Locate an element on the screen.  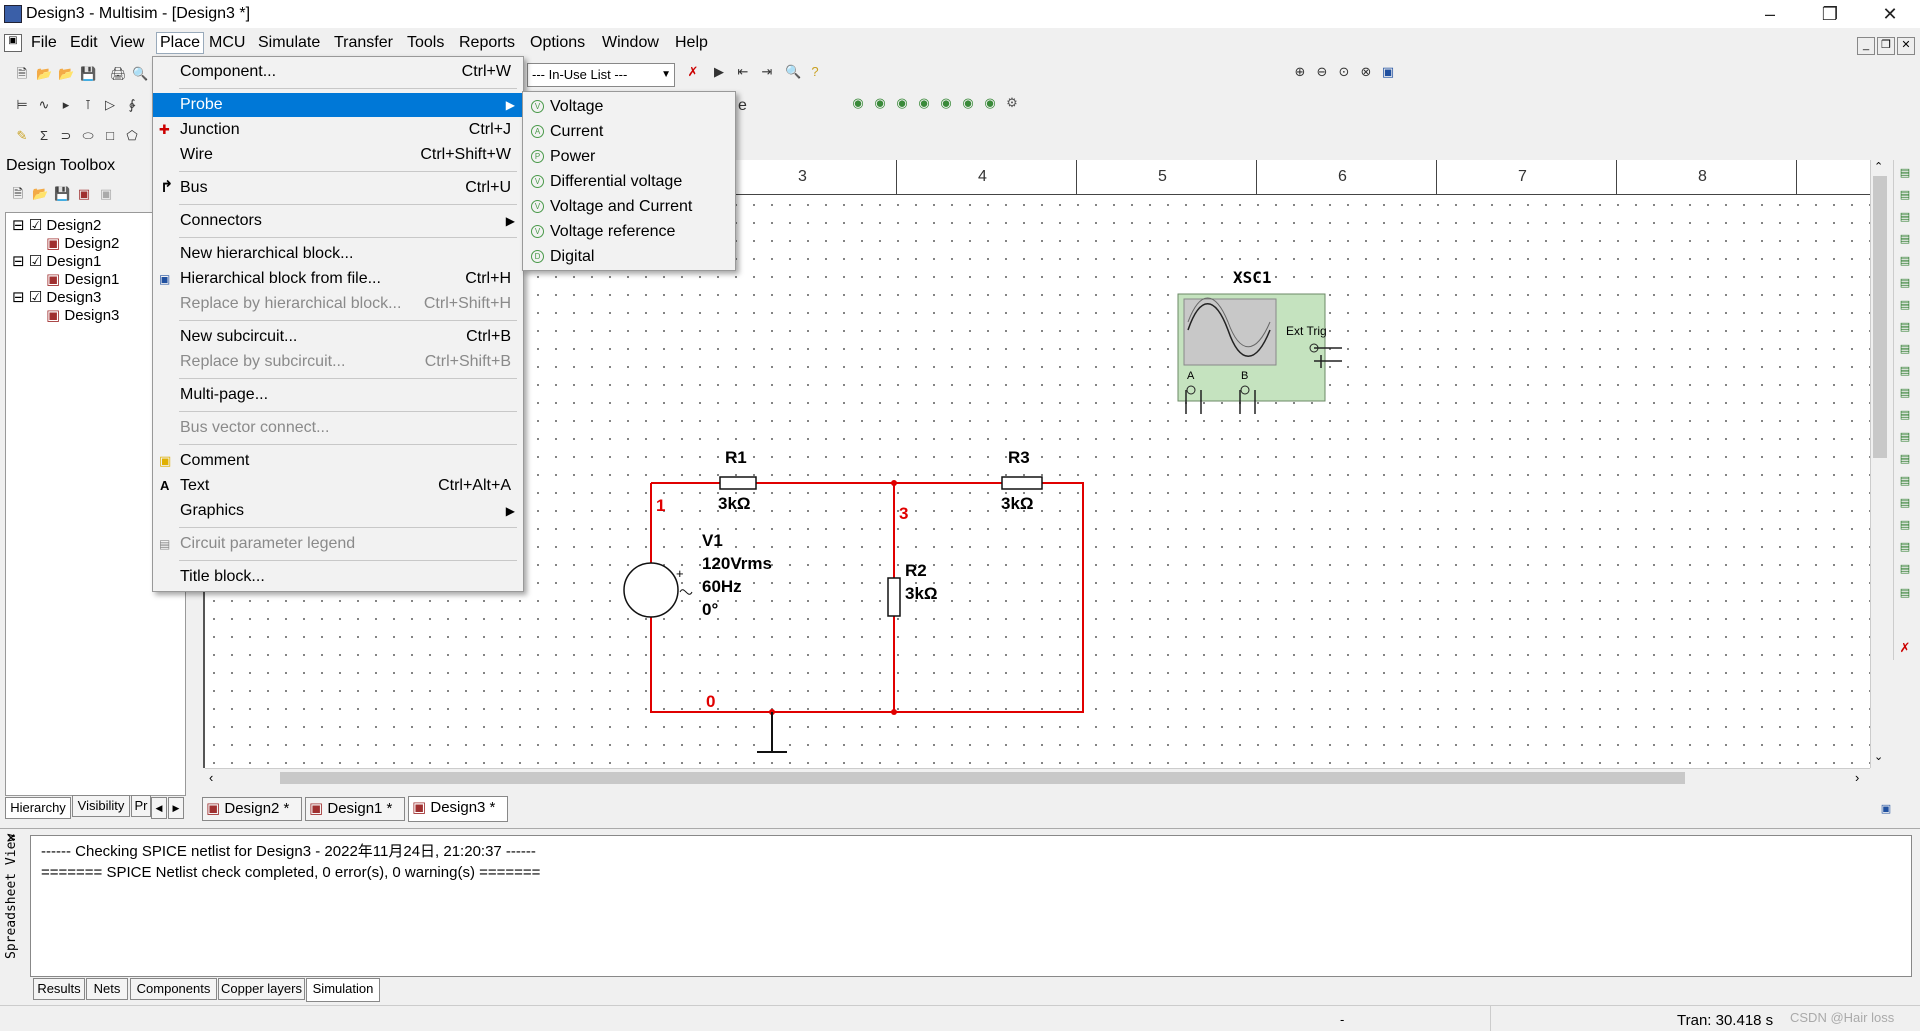
scroll-up-icon: ⌃ is located at coordinates (1878, 166).